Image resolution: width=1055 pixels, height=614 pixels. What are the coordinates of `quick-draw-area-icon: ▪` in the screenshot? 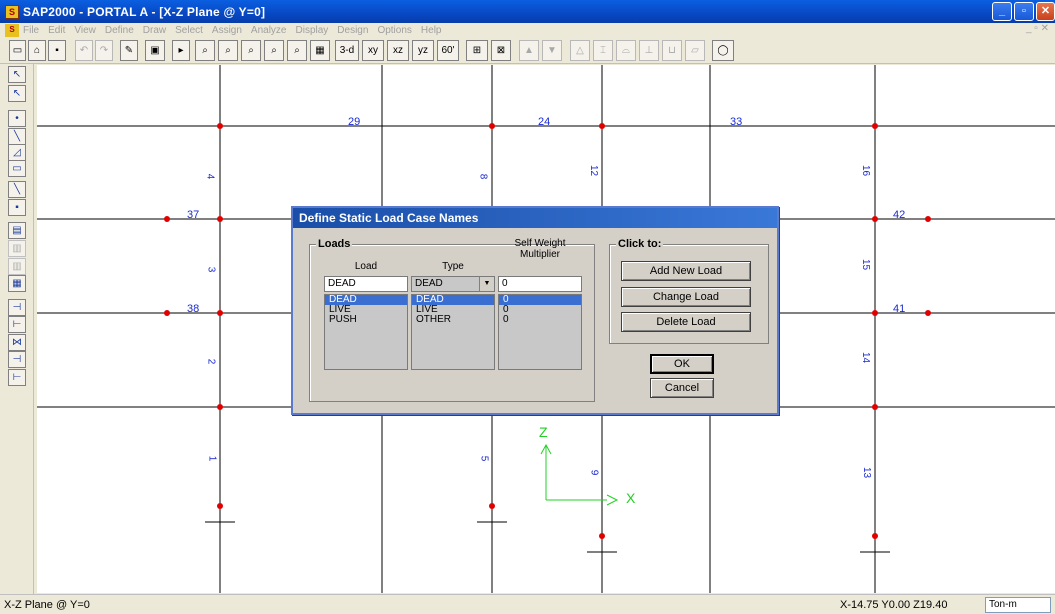 It's located at (17, 207).